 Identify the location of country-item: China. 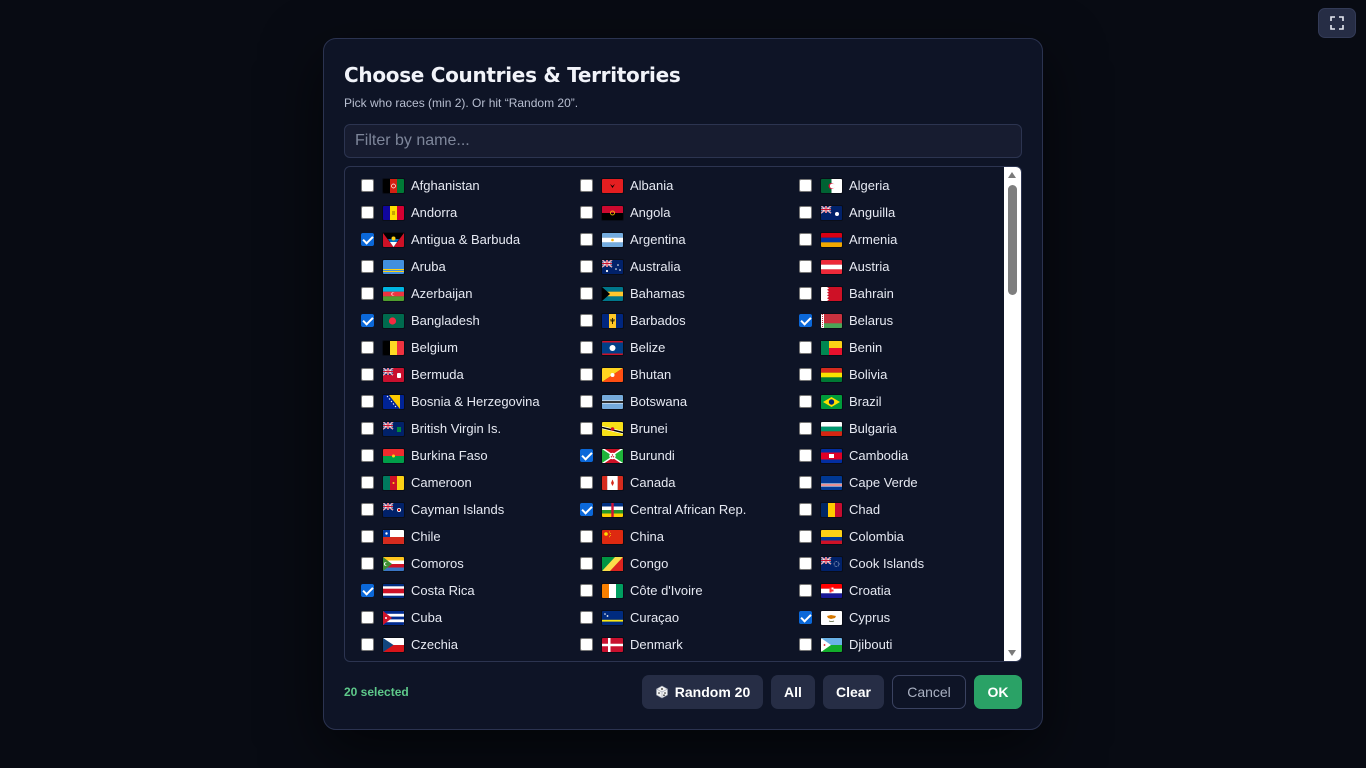
(673, 536).